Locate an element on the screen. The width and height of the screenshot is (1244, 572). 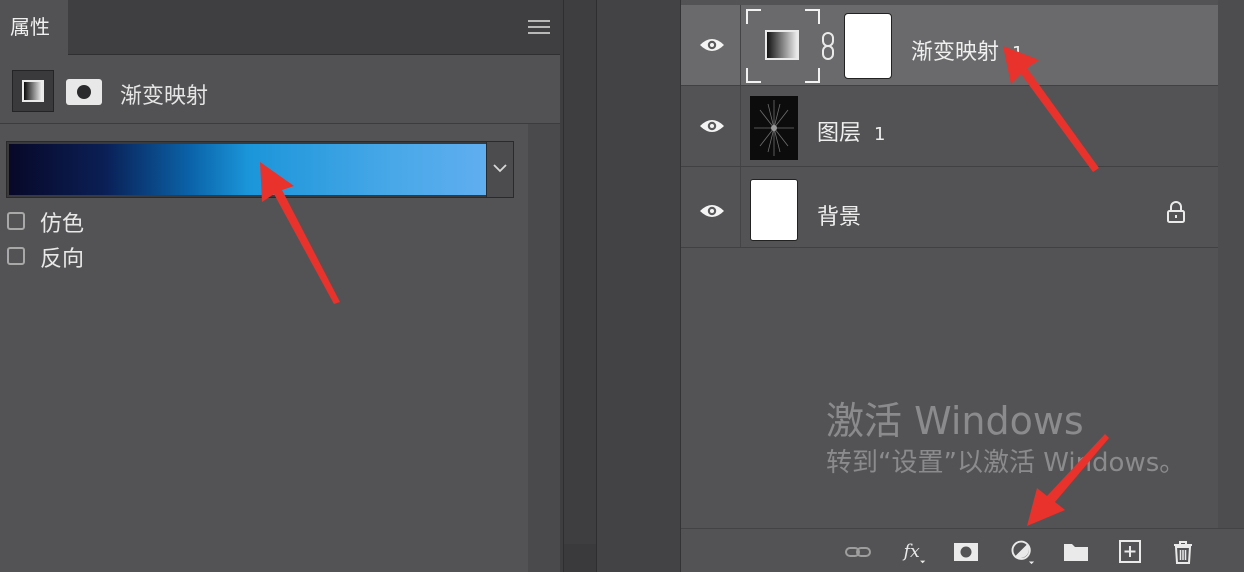
add-mask-icon is located at coordinates (966, 552).